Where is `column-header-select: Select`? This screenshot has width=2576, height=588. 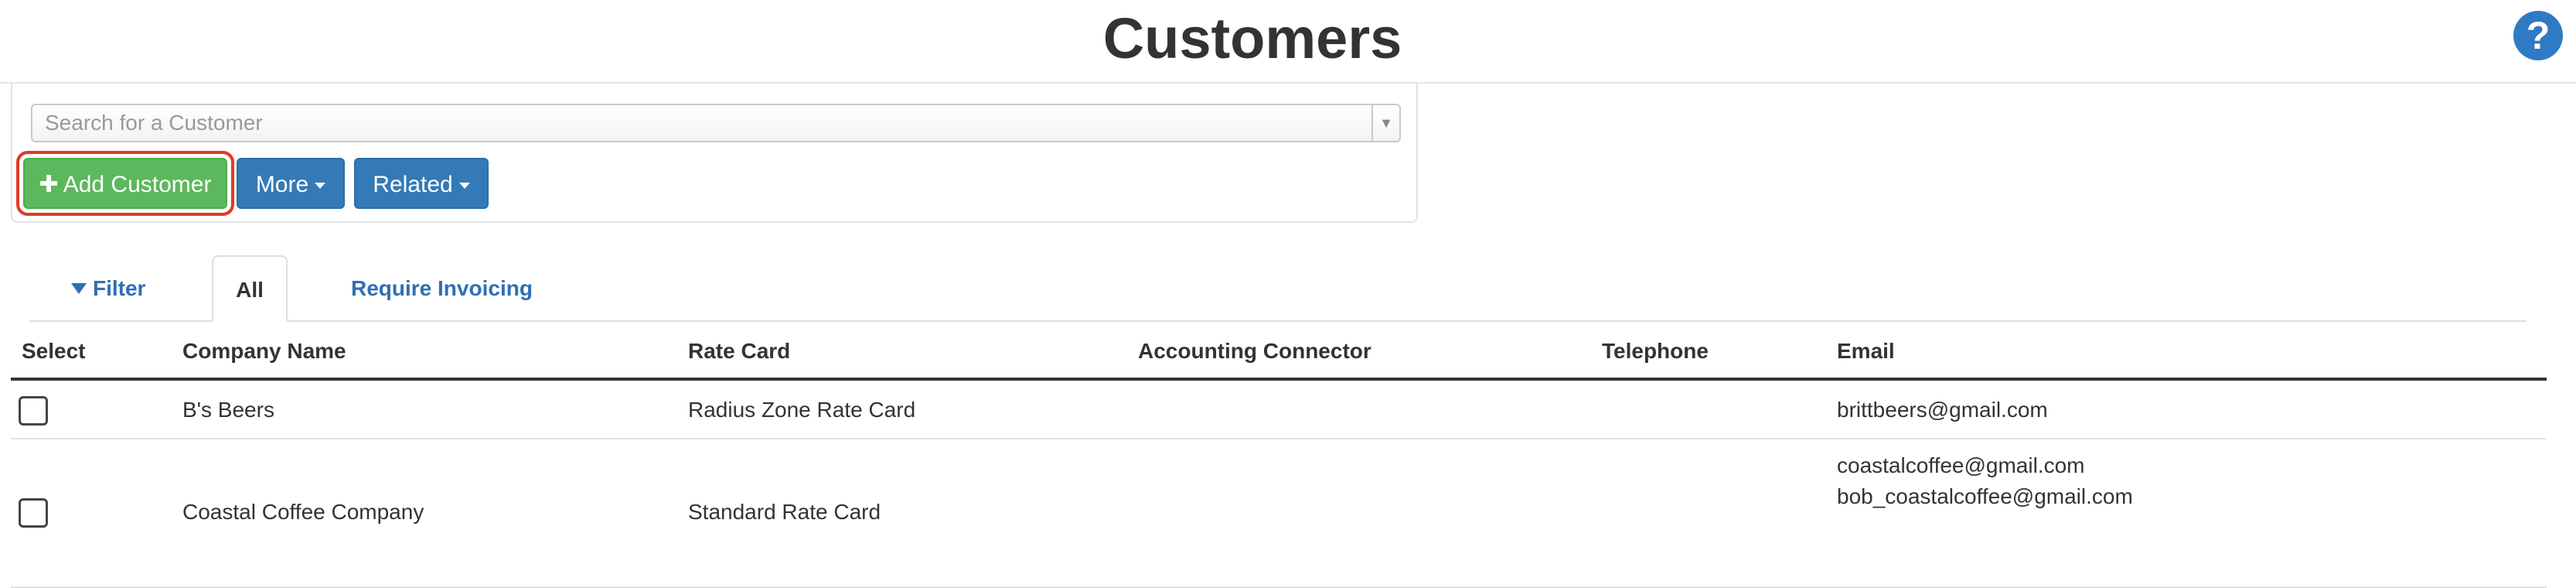 column-header-select: Select is located at coordinates (54, 351).